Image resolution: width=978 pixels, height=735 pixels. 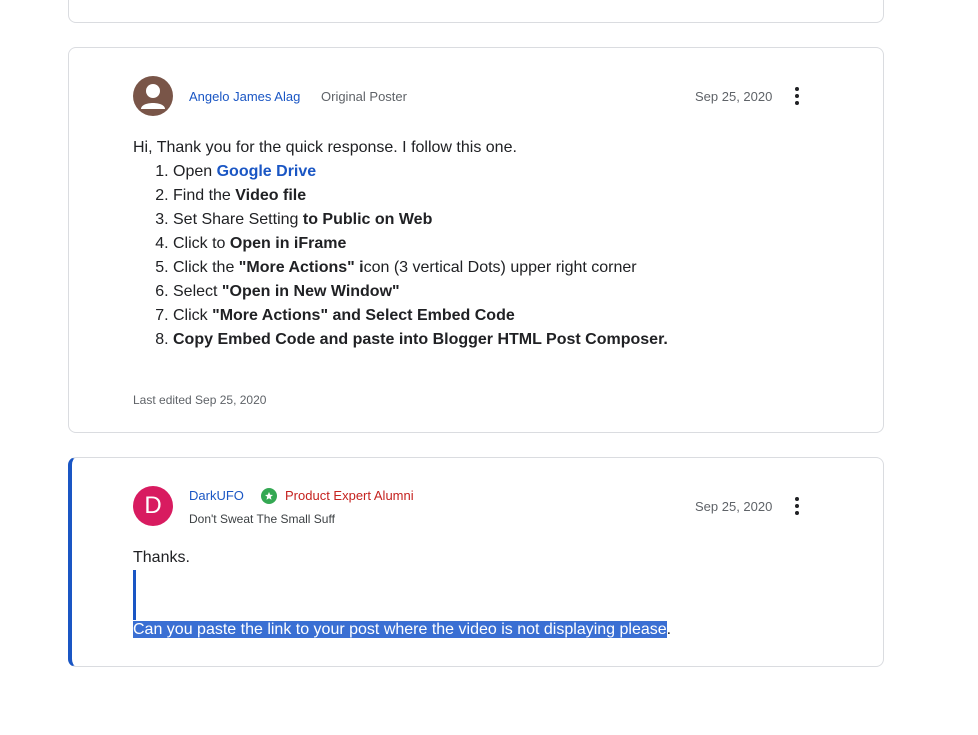 What do you see at coordinates (262, 519) in the screenshot?
I see `user-tagline: Don't Sweat The Small Suff` at bounding box center [262, 519].